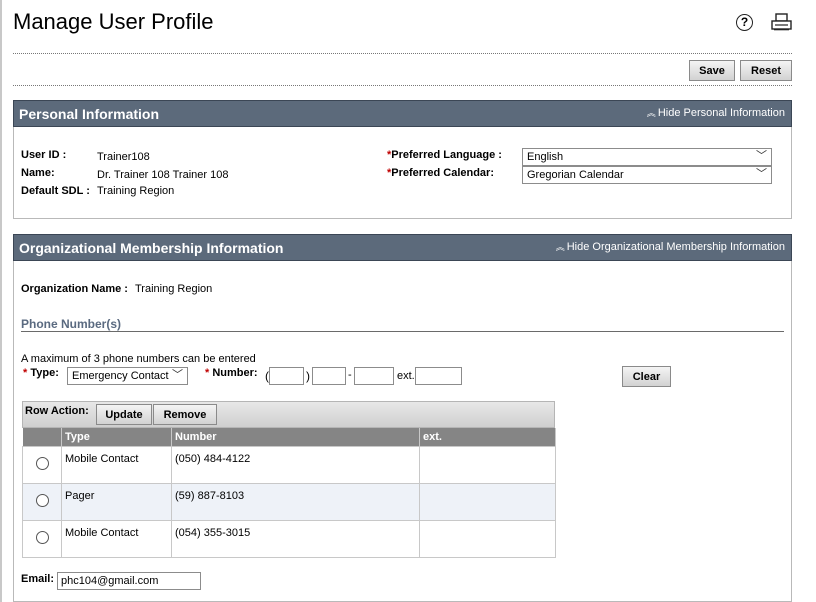 Image resolution: width=816 pixels, height=602 pixels. I want to click on reset-button: Reset, so click(766, 70).